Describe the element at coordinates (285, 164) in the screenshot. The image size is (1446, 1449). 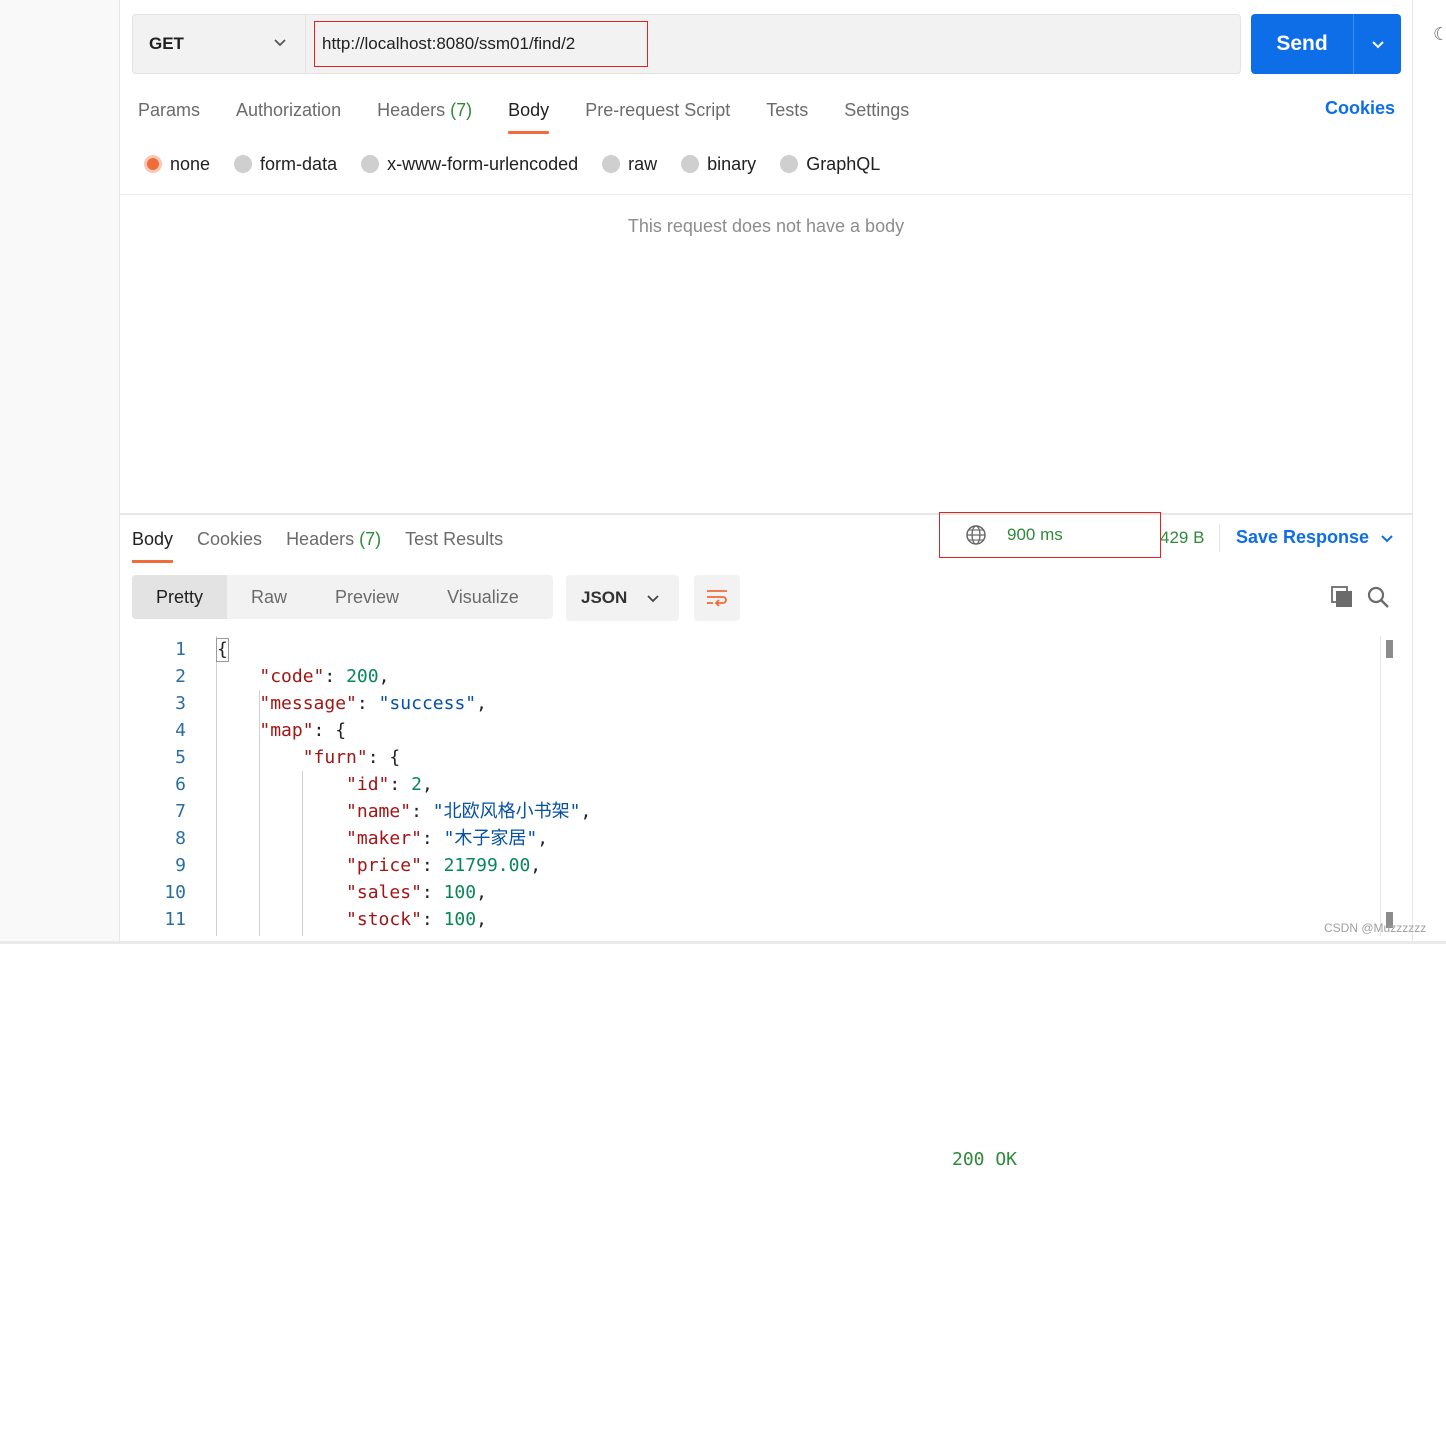
I see `radio-form-data: form-data` at that location.